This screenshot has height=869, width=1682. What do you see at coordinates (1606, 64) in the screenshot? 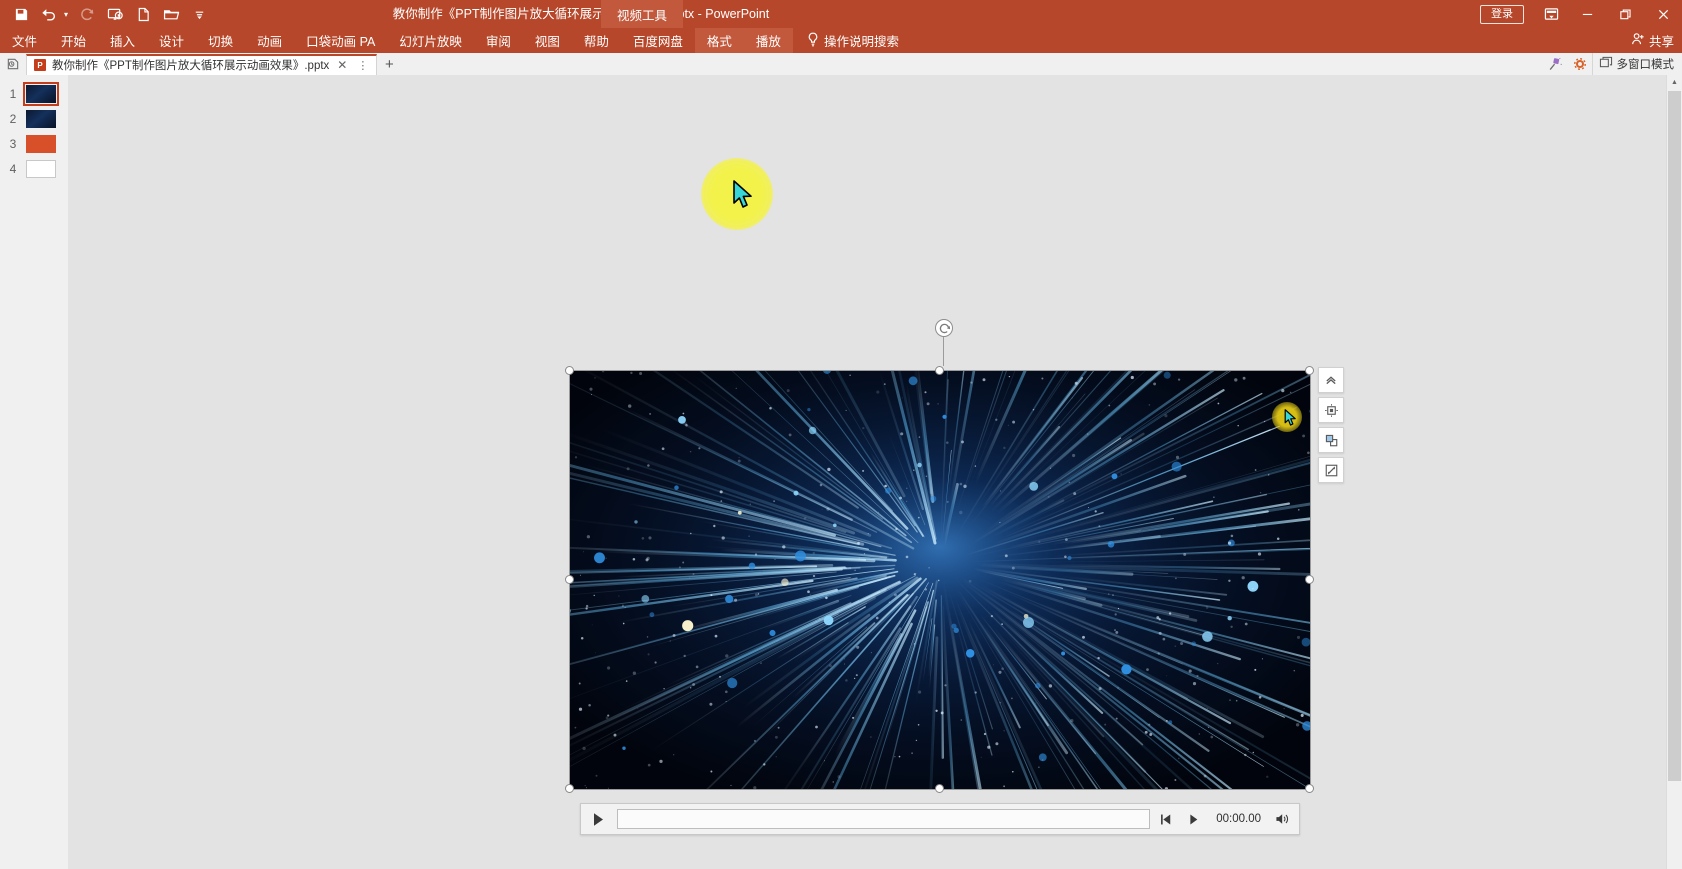
I see `multi-window-icon` at bounding box center [1606, 64].